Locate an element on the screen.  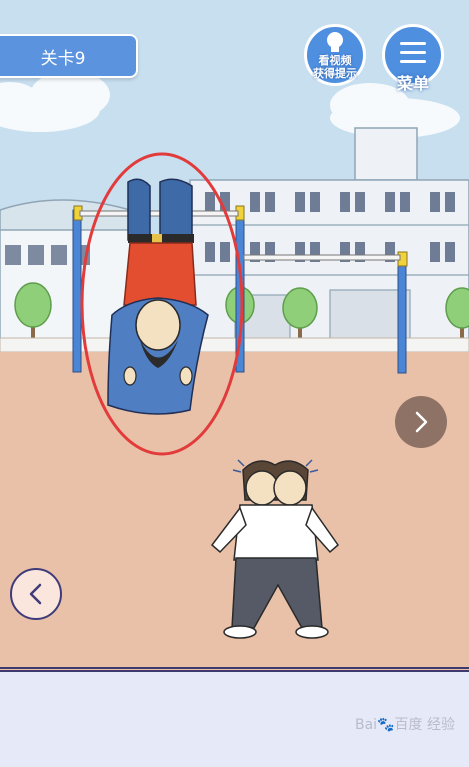
level-label: 关卡9 is located at coordinates (63, 58).